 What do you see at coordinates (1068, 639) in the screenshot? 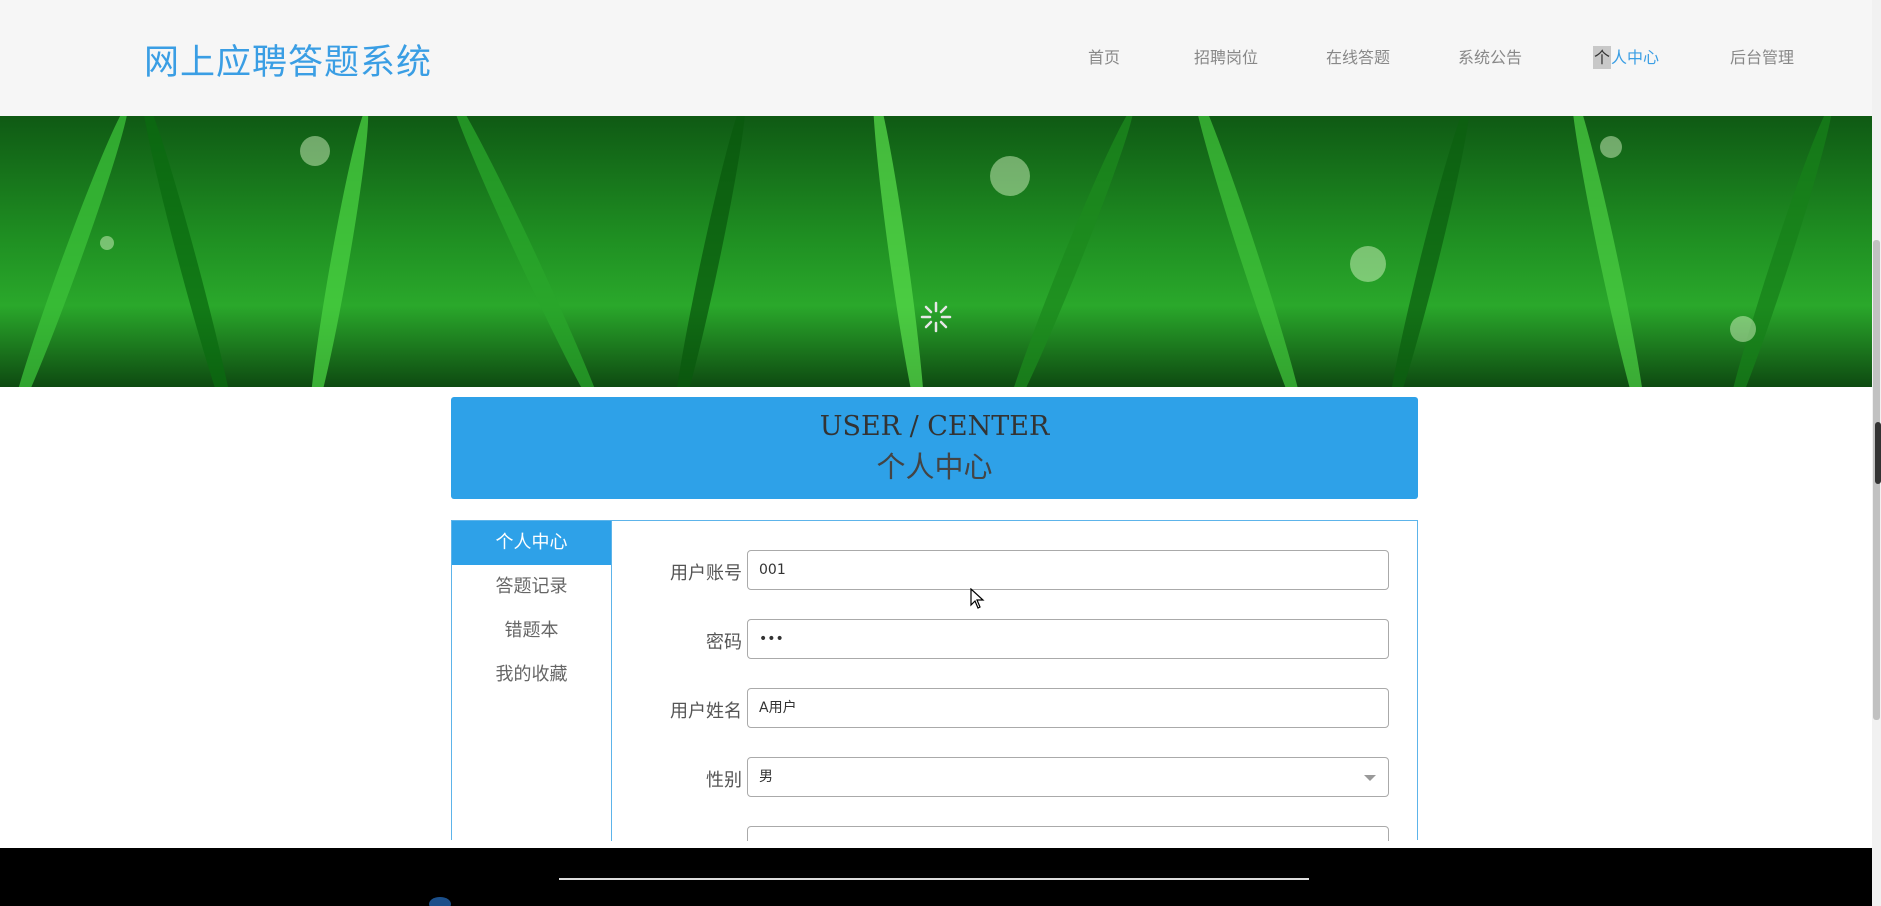
I see `password-field: •••` at bounding box center [1068, 639].